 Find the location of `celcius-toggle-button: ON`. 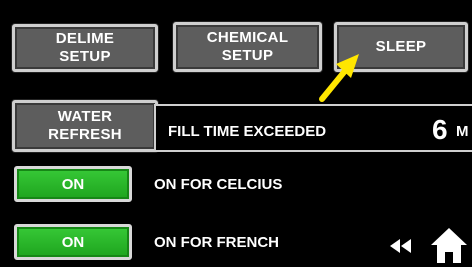

celcius-toggle-button: ON is located at coordinates (73, 184).